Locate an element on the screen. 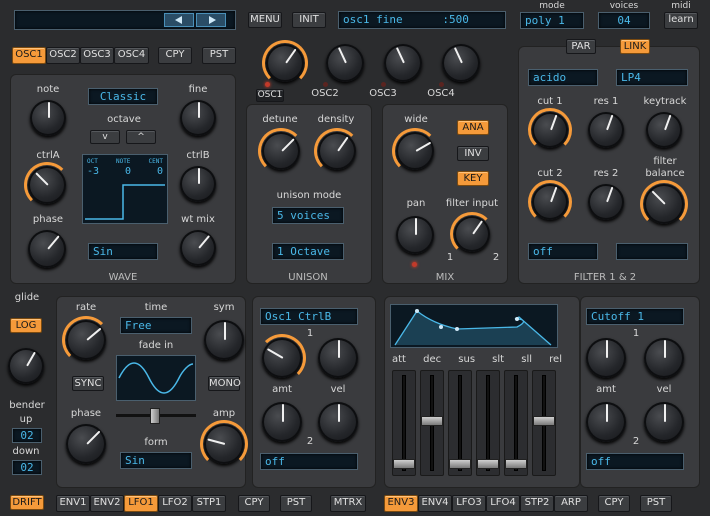 This screenshot has width=710, height=516. tab-lfo4: LFO4 is located at coordinates (503, 503).